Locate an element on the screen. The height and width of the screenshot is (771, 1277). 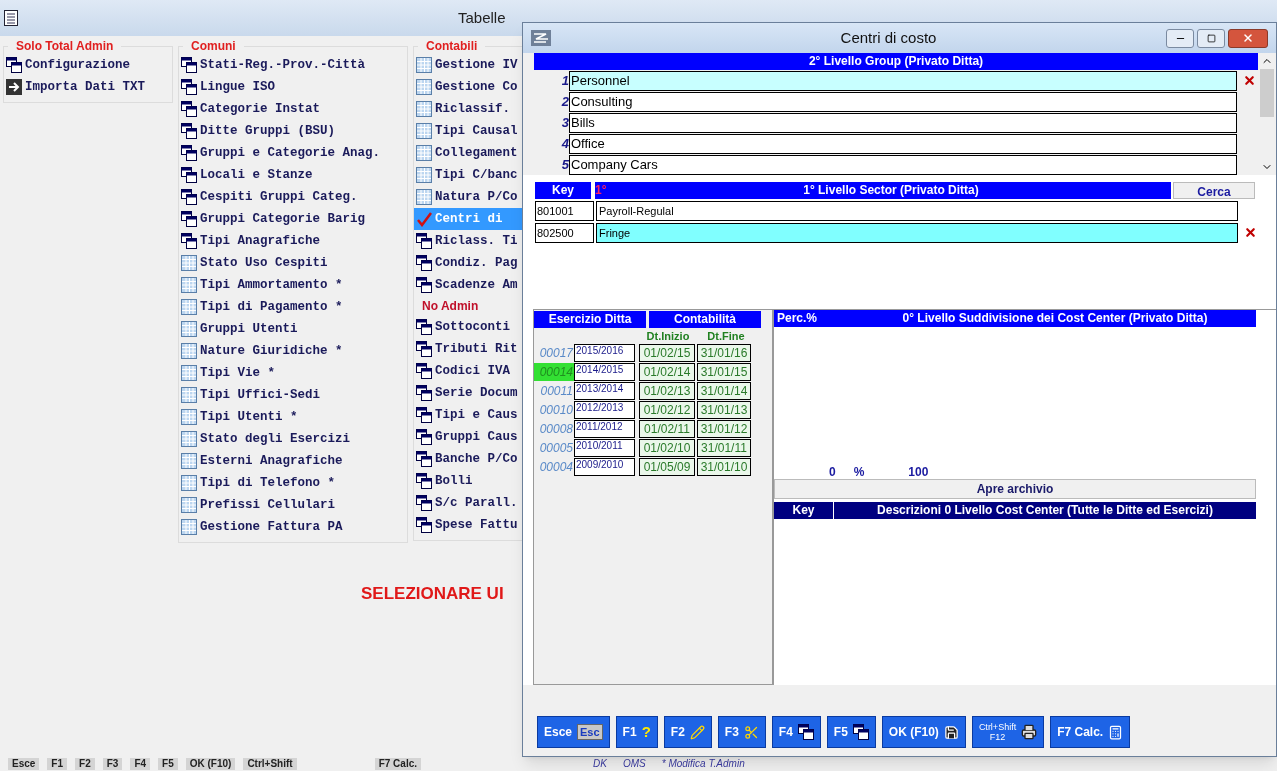
toolbar-button: F1 ? is located at coordinates (636, 732).